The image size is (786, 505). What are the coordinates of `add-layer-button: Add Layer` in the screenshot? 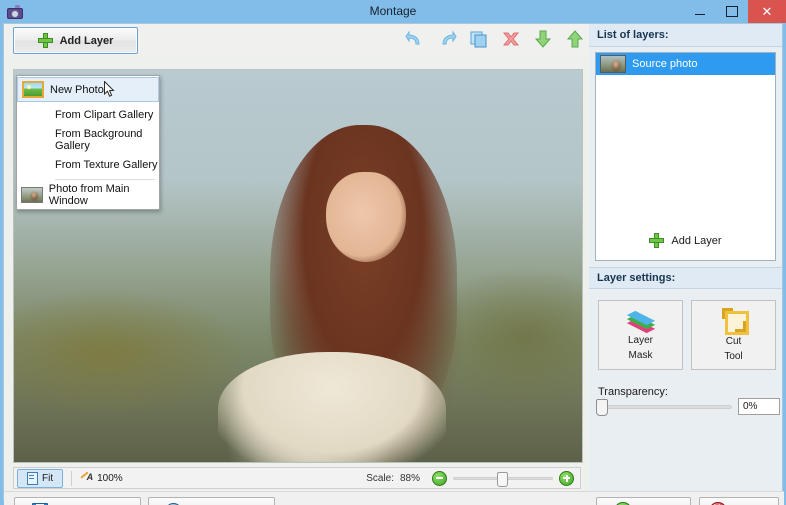 It's located at (75, 40).